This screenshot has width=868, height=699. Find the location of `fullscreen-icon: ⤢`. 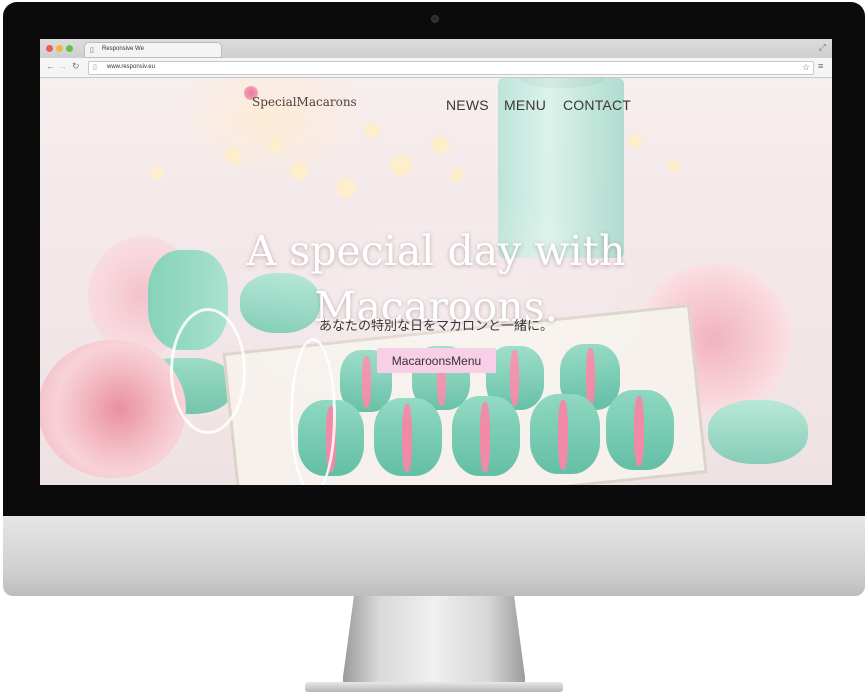

fullscreen-icon: ⤢ is located at coordinates (822, 47).